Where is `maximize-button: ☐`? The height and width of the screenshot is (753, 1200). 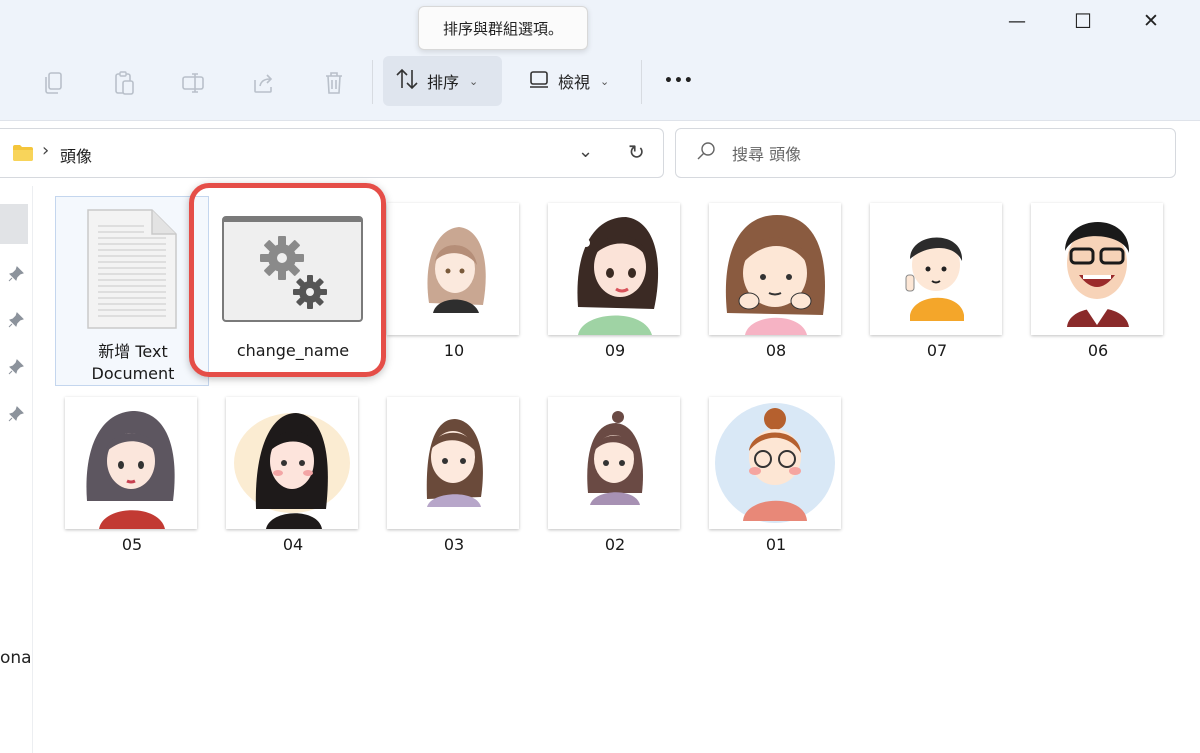 maximize-button: ☐ is located at coordinates (1083, 21).